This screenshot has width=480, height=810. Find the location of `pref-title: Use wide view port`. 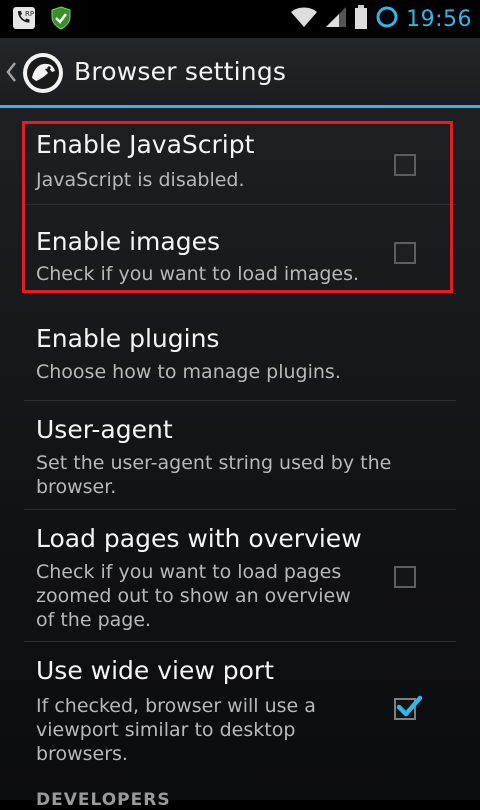

pref-title: Use wide view port is located at coordinates (155, 670).